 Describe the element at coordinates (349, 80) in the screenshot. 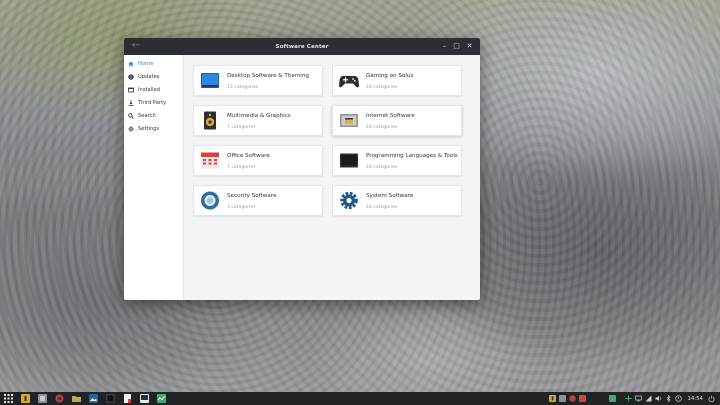

I see `gamepad-icon` at that location.